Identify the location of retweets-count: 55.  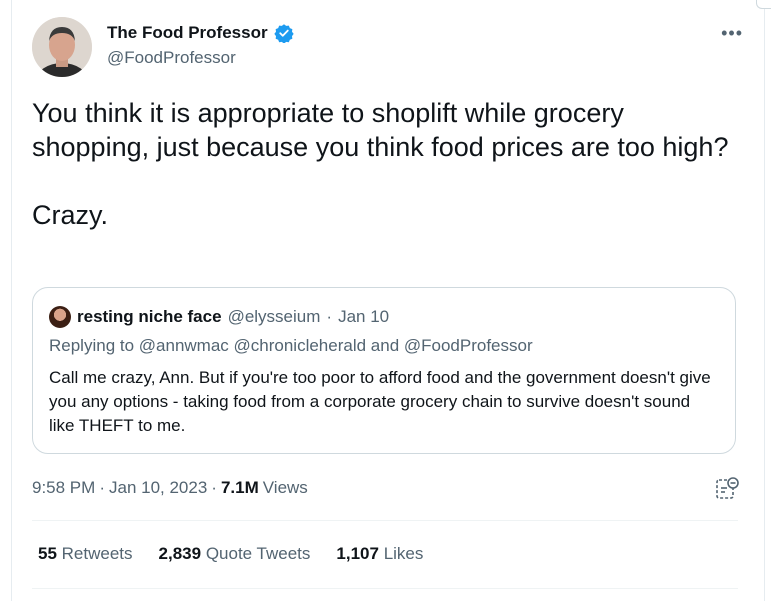
(47, 553).